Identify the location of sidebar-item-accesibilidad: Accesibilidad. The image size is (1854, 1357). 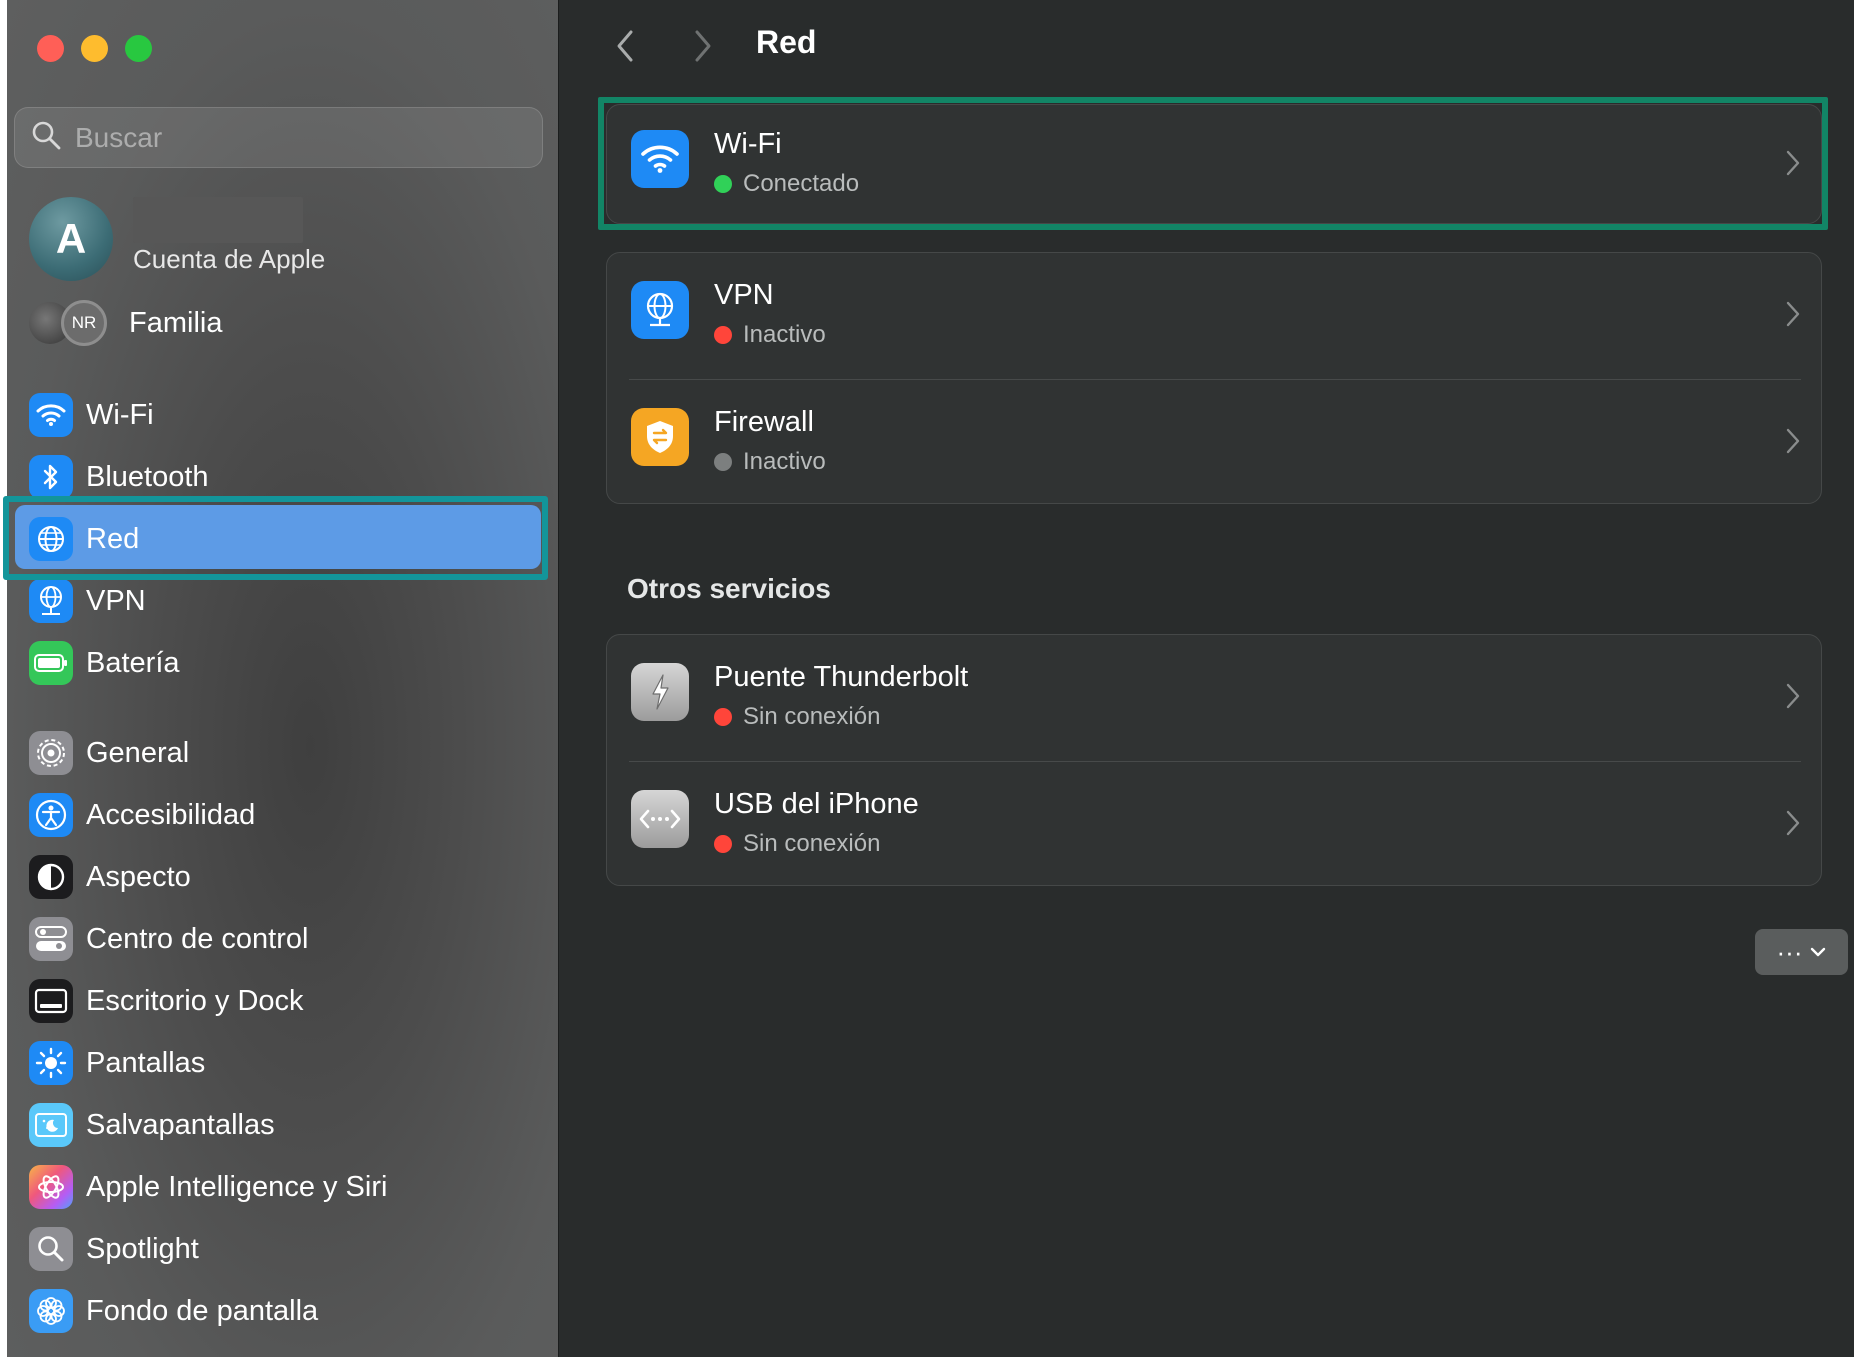
(142, 815).